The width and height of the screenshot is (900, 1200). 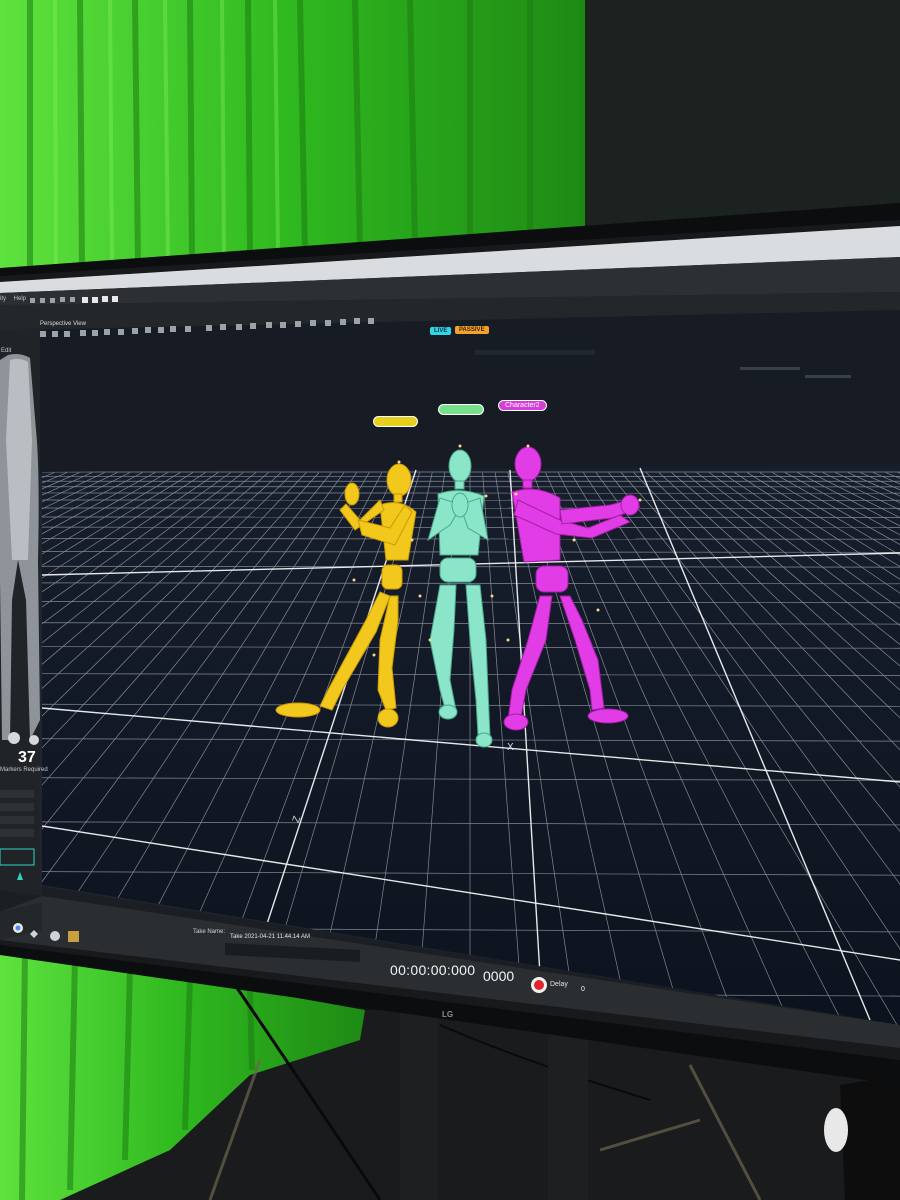 I want to click on delay-label: Delay, so click(x=559, y=984).